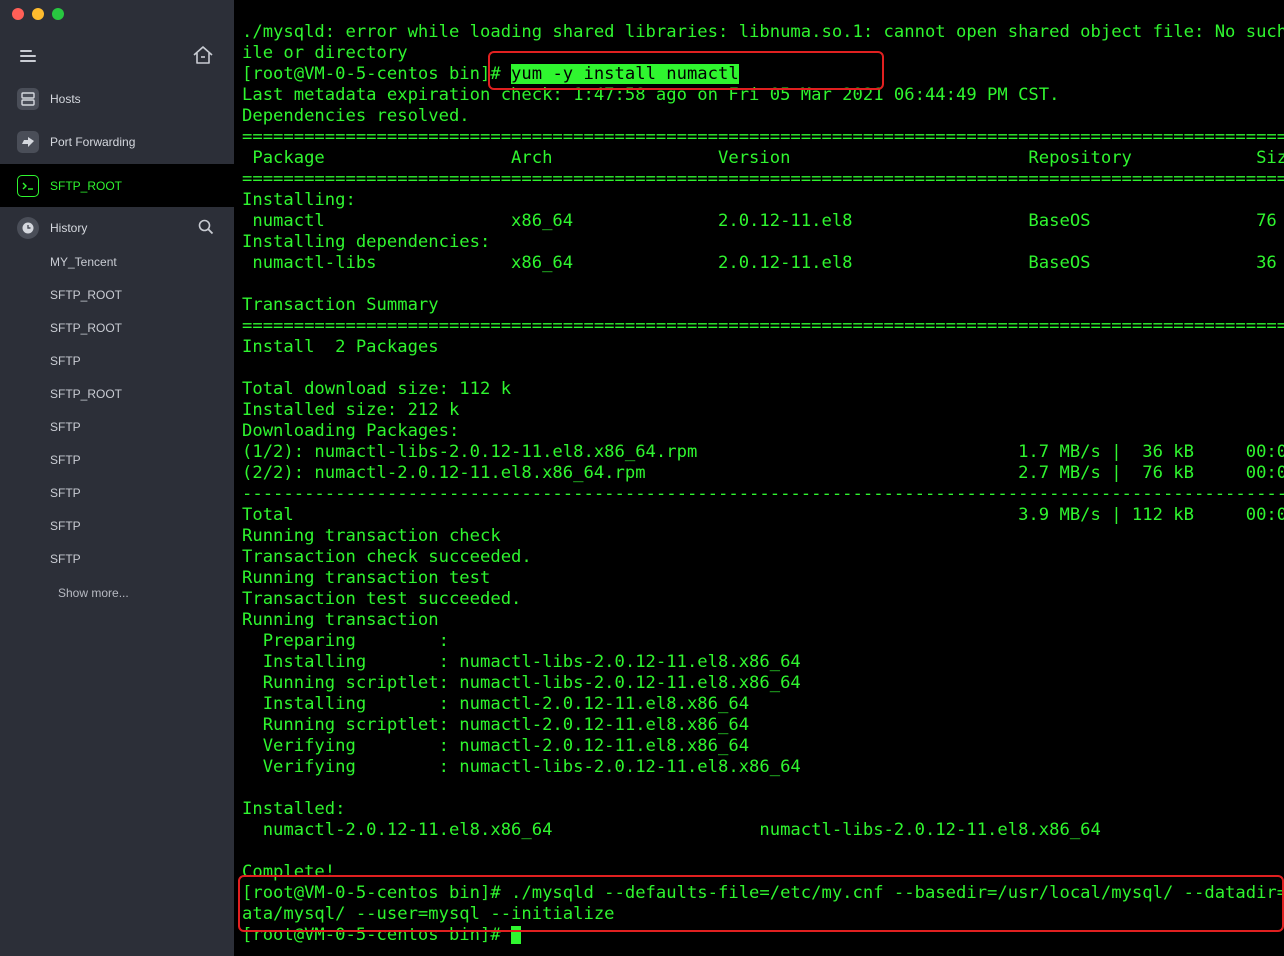 The height and width of the screenshot is (956, 1284). I want to click on port-forwarding-icon, so click(28, 141).